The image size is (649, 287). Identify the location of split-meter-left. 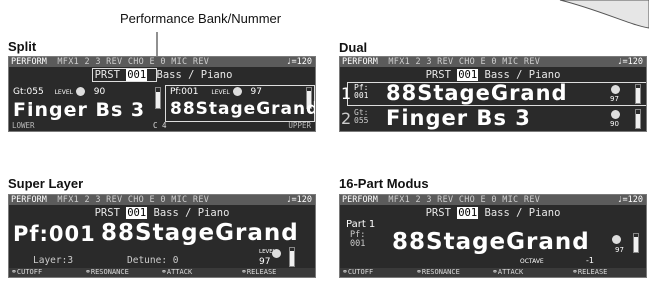
(158, 98).